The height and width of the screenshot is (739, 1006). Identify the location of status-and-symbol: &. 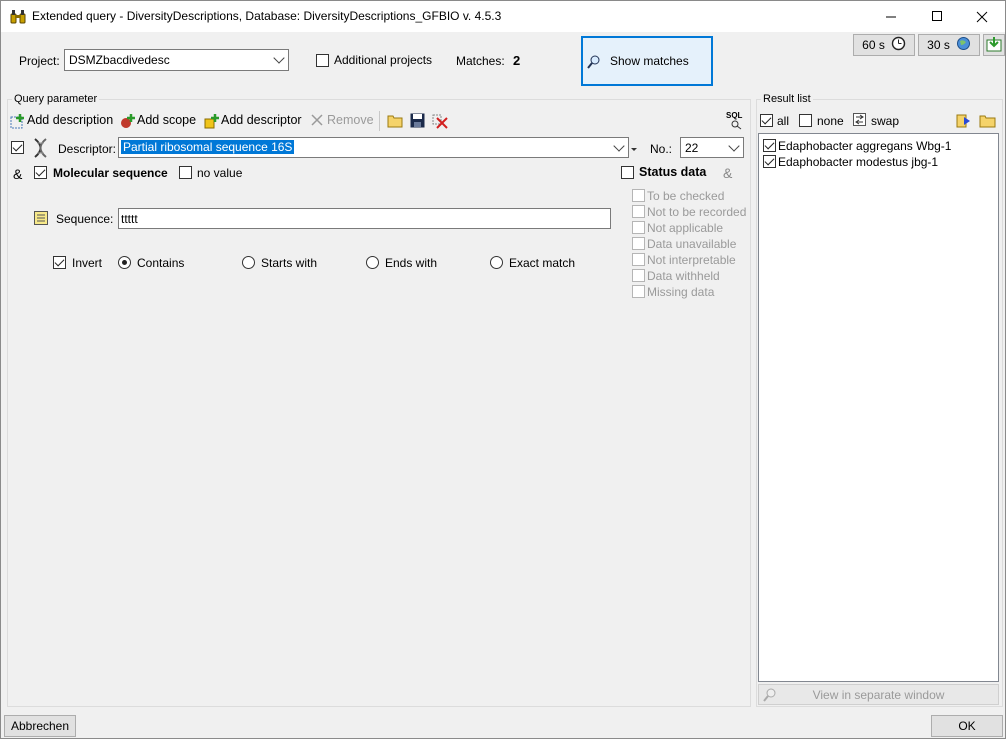
(728, 173).